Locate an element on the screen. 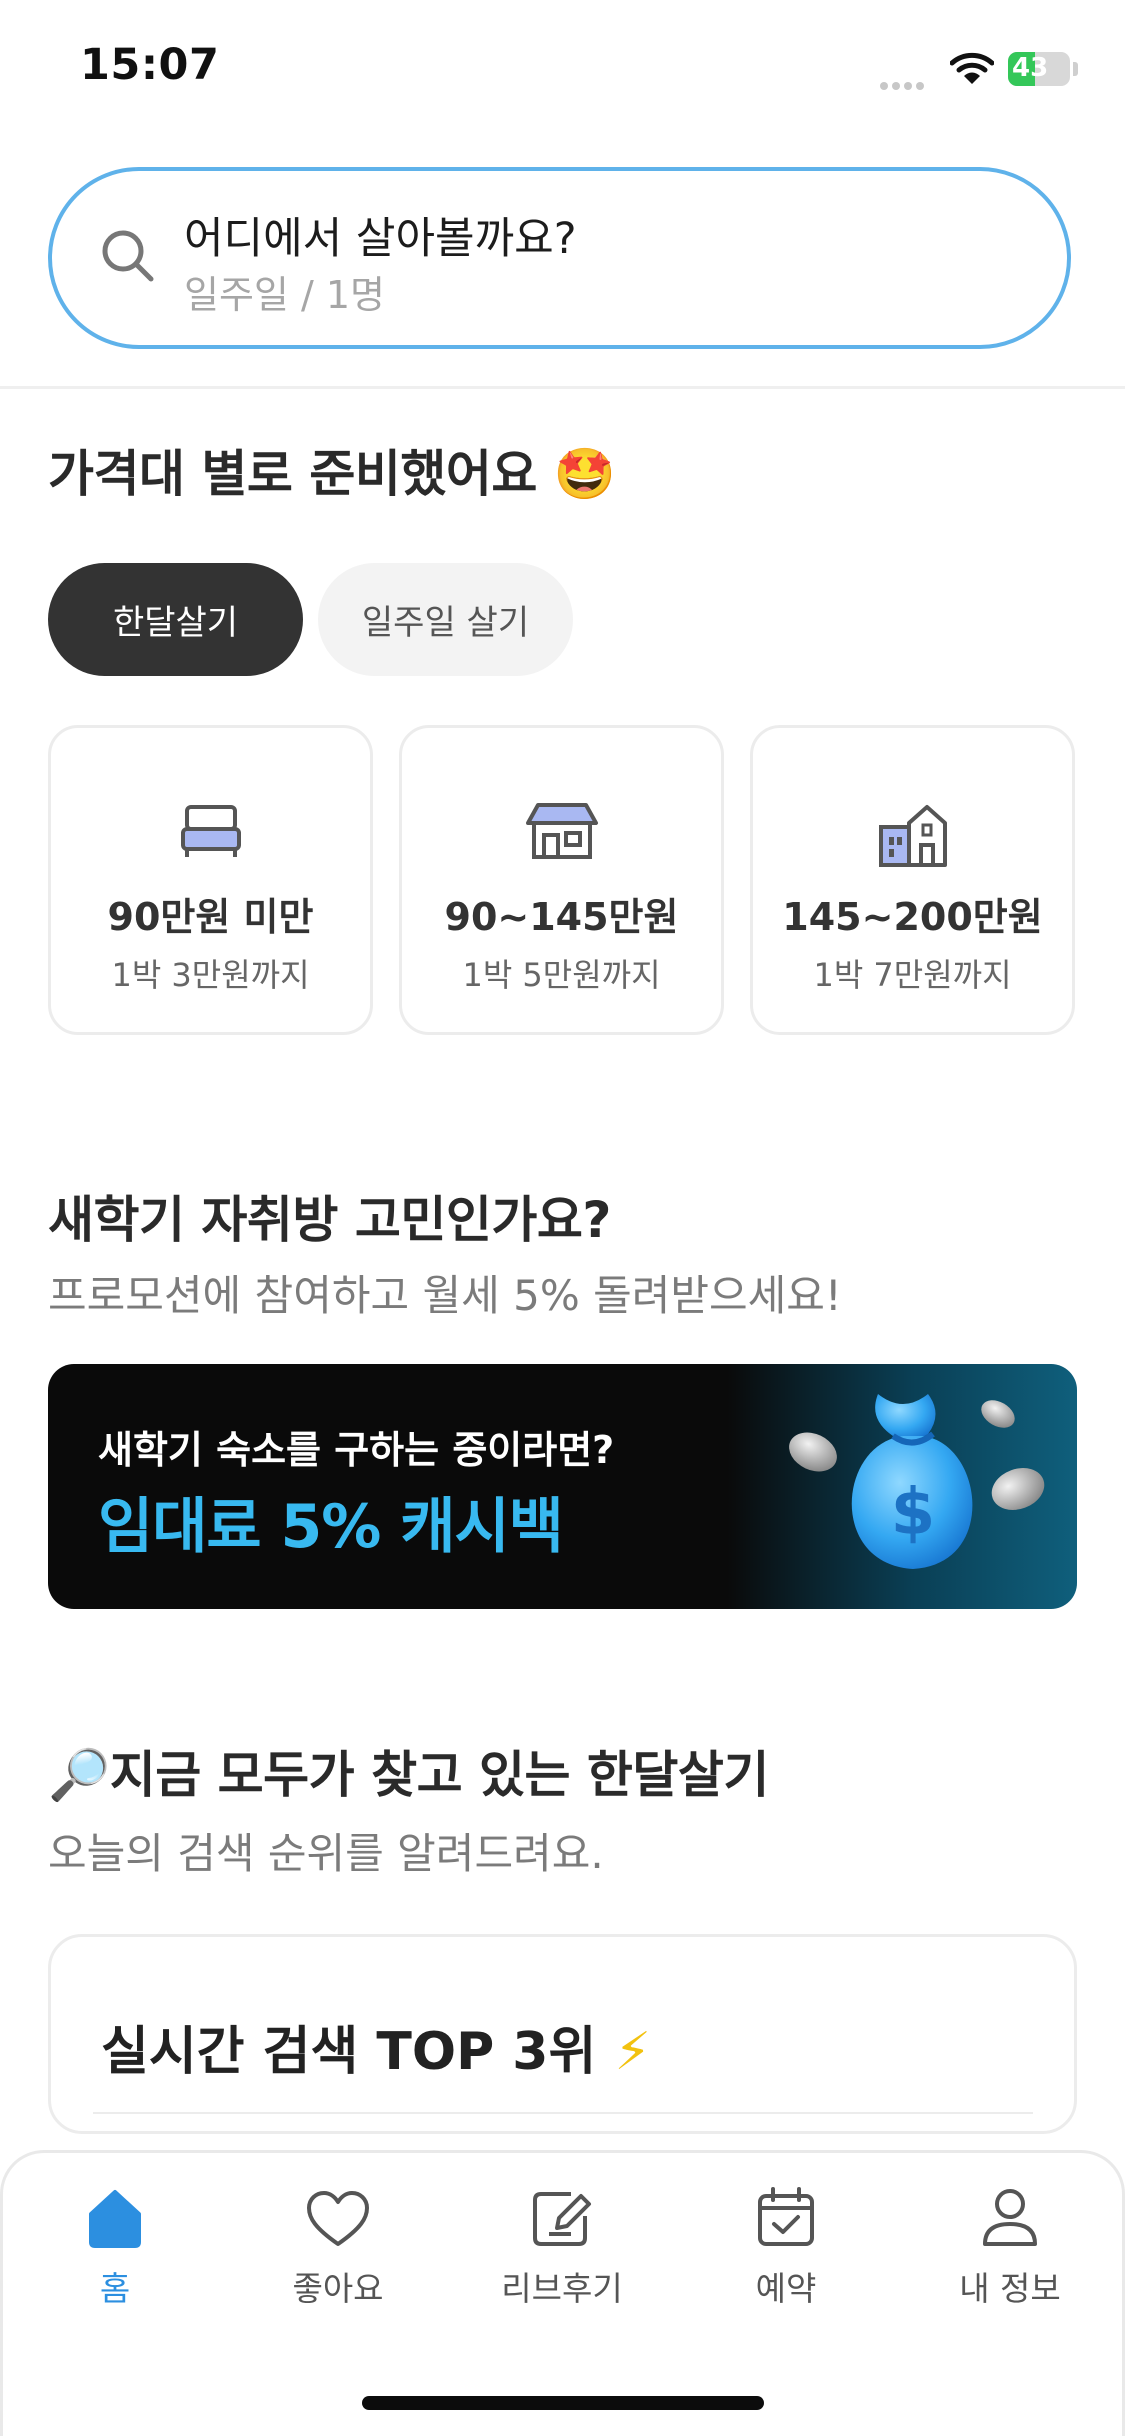 This screenshot has height=2436, width=1125. nav-profile-label: 내 정보 is located at coordinates (1010, 2288).